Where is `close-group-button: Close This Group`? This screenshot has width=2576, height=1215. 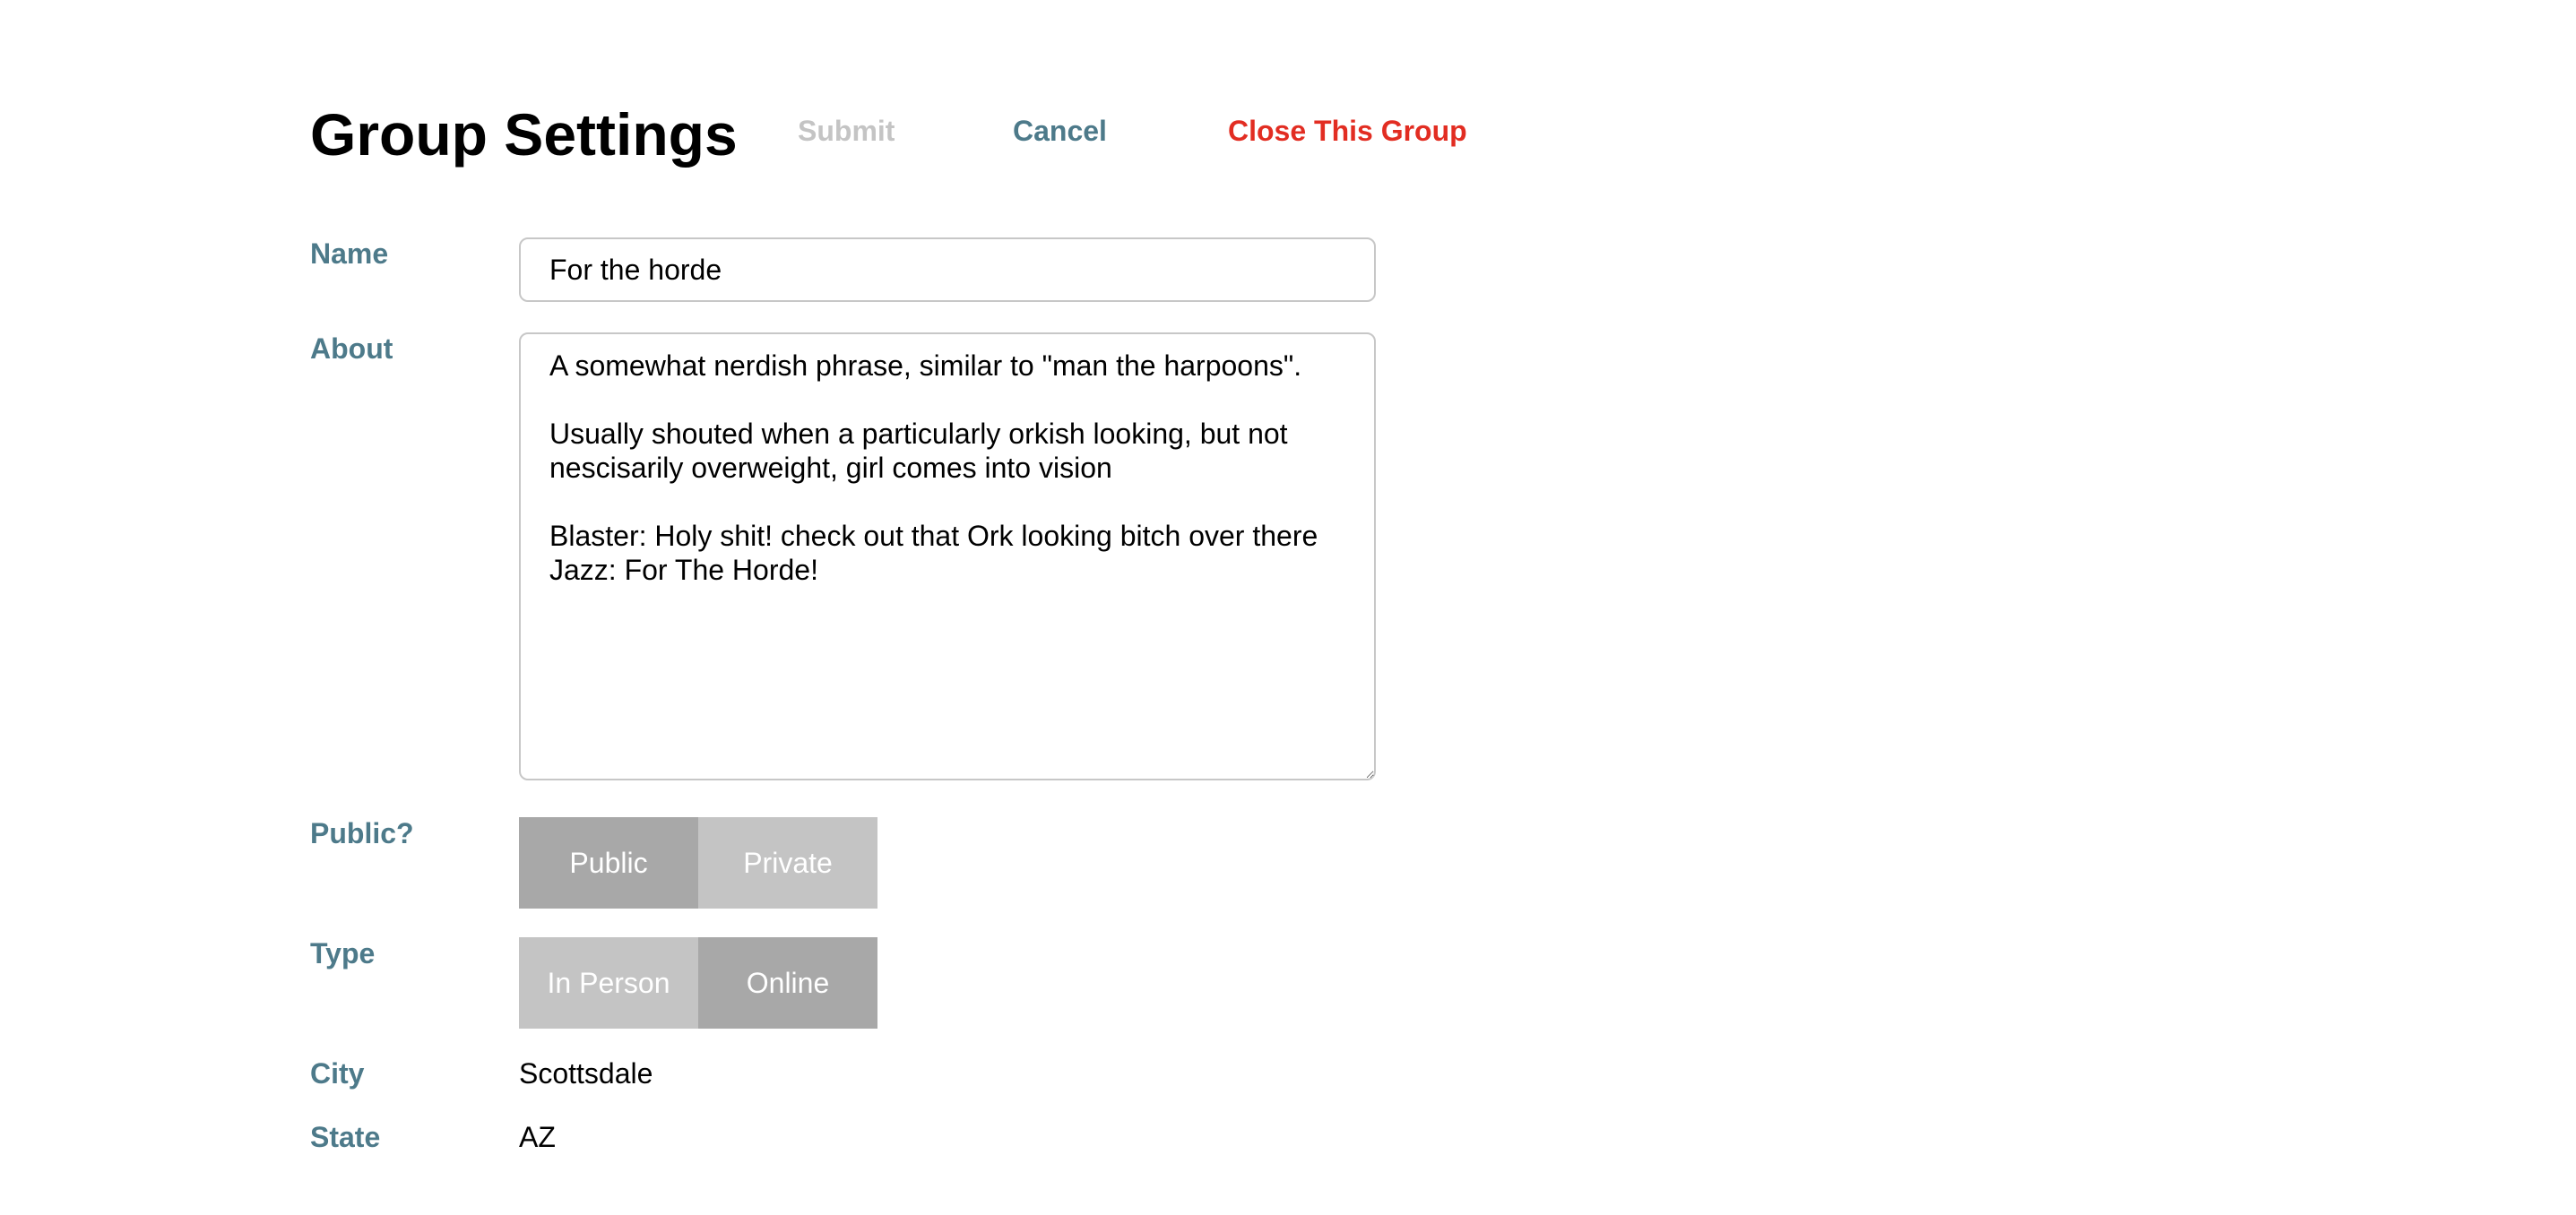 close-group-button: Close This Group is located at coordinates (1347, 131).